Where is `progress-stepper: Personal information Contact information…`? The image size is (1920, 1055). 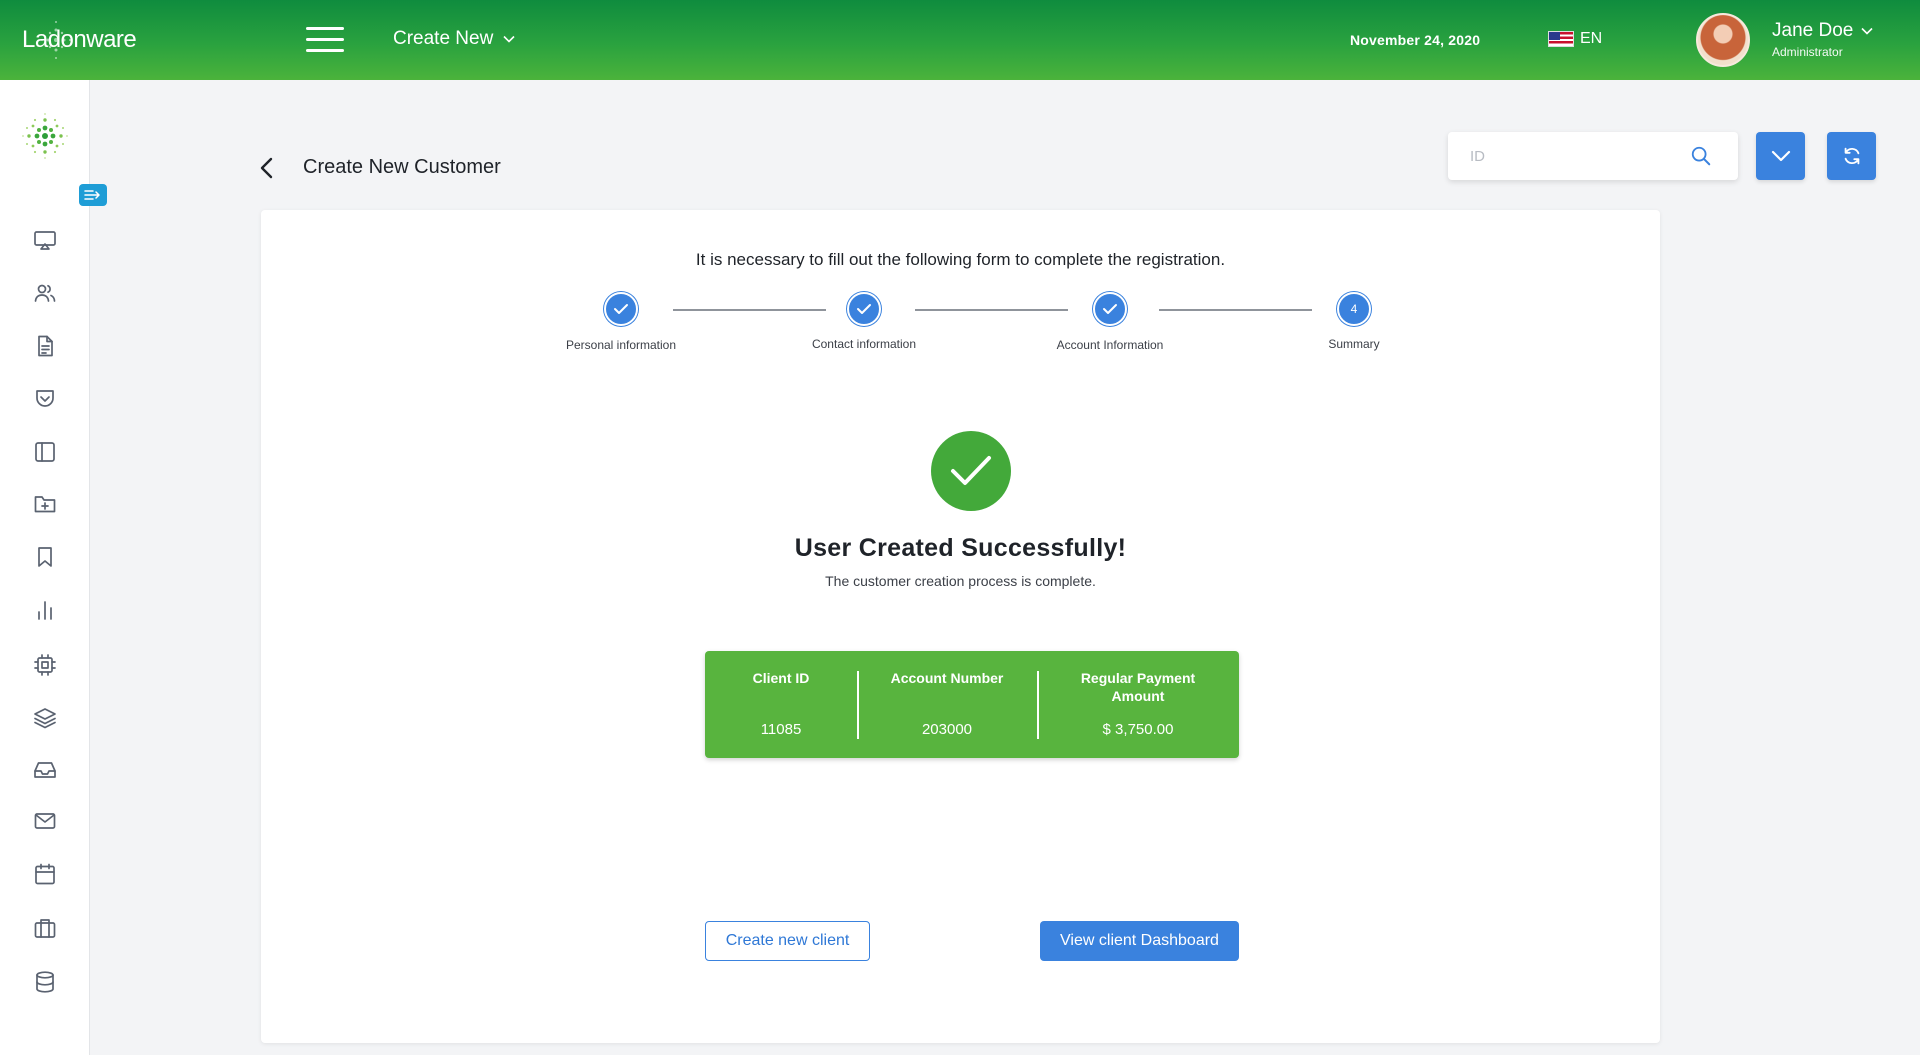
progress-stepper: Personal information Contact information… is located at coordinates (960, 327).